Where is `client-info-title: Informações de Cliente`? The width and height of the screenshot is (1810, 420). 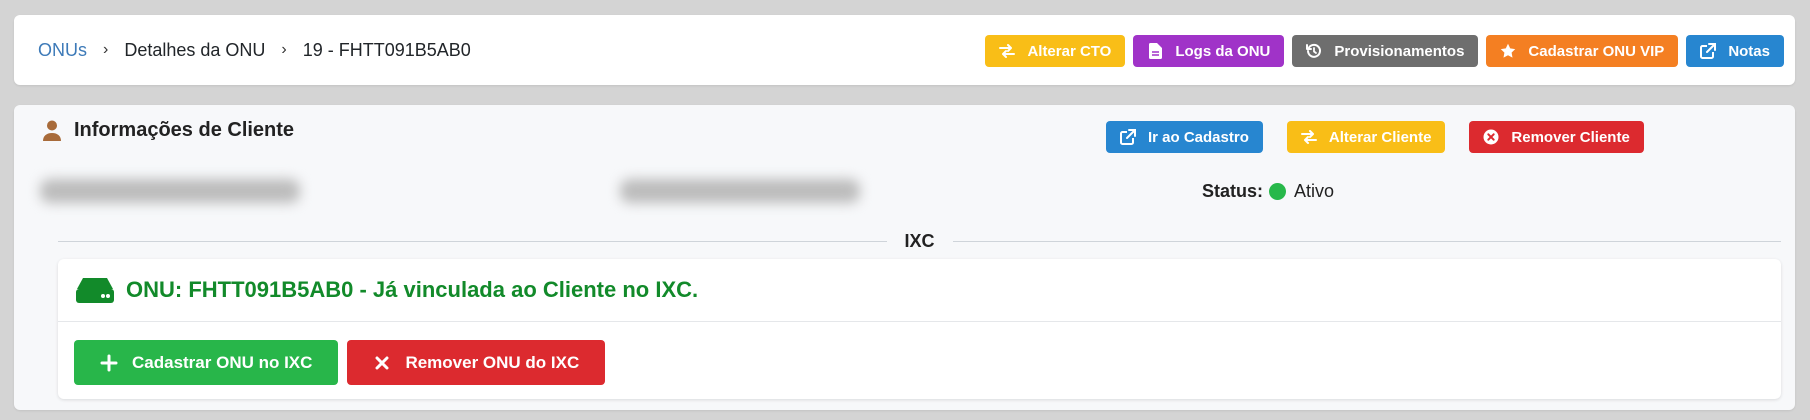
client-info-title: Informações de Cliente is located at coordinates (184, 130).